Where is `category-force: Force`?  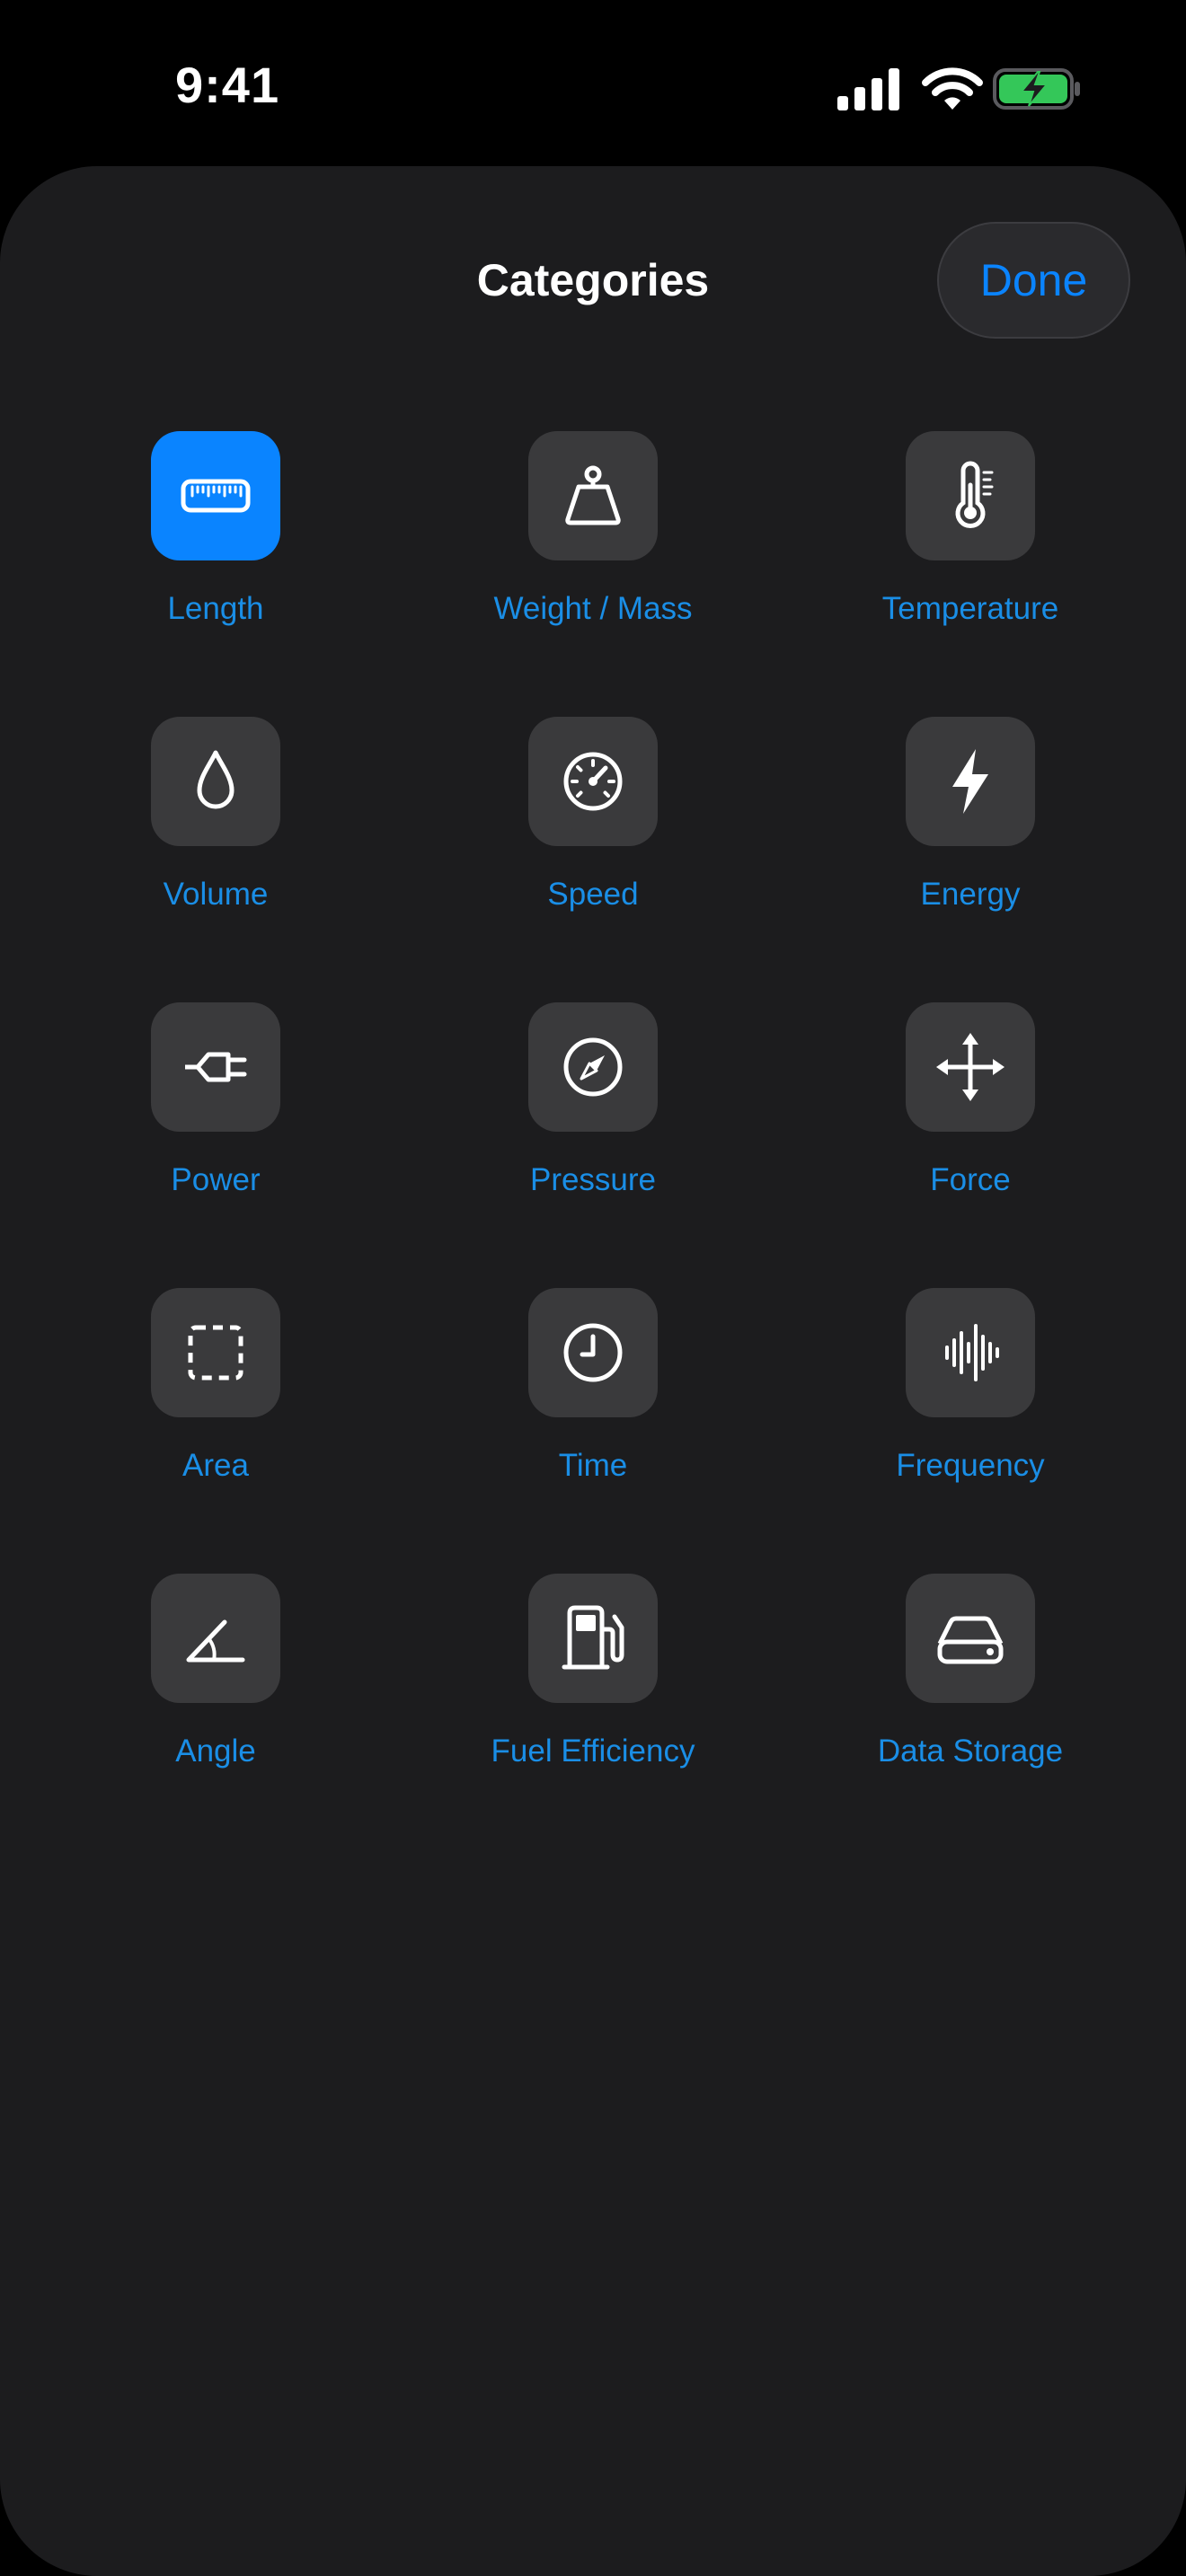
category-force: Force is located at coordinates (970, 1119).